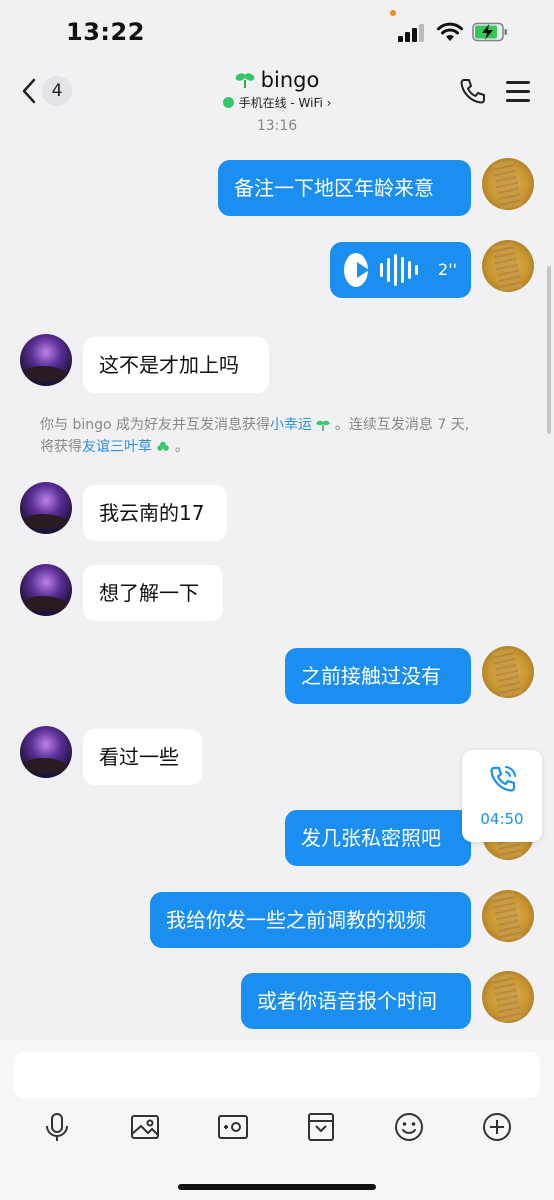 Image resolution: width=554 pixels, height=1200 pixels. I want to click on voice-duration: 2'', so click(447, 269).